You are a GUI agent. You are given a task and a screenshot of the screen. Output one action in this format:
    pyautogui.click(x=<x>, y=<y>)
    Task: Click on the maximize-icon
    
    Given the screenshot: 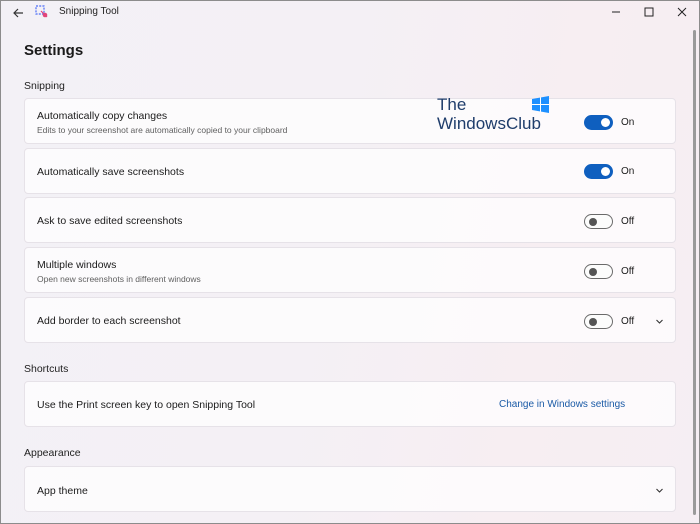 What is the action you would take?
    pyautogui.click(x=649, y=12)
    